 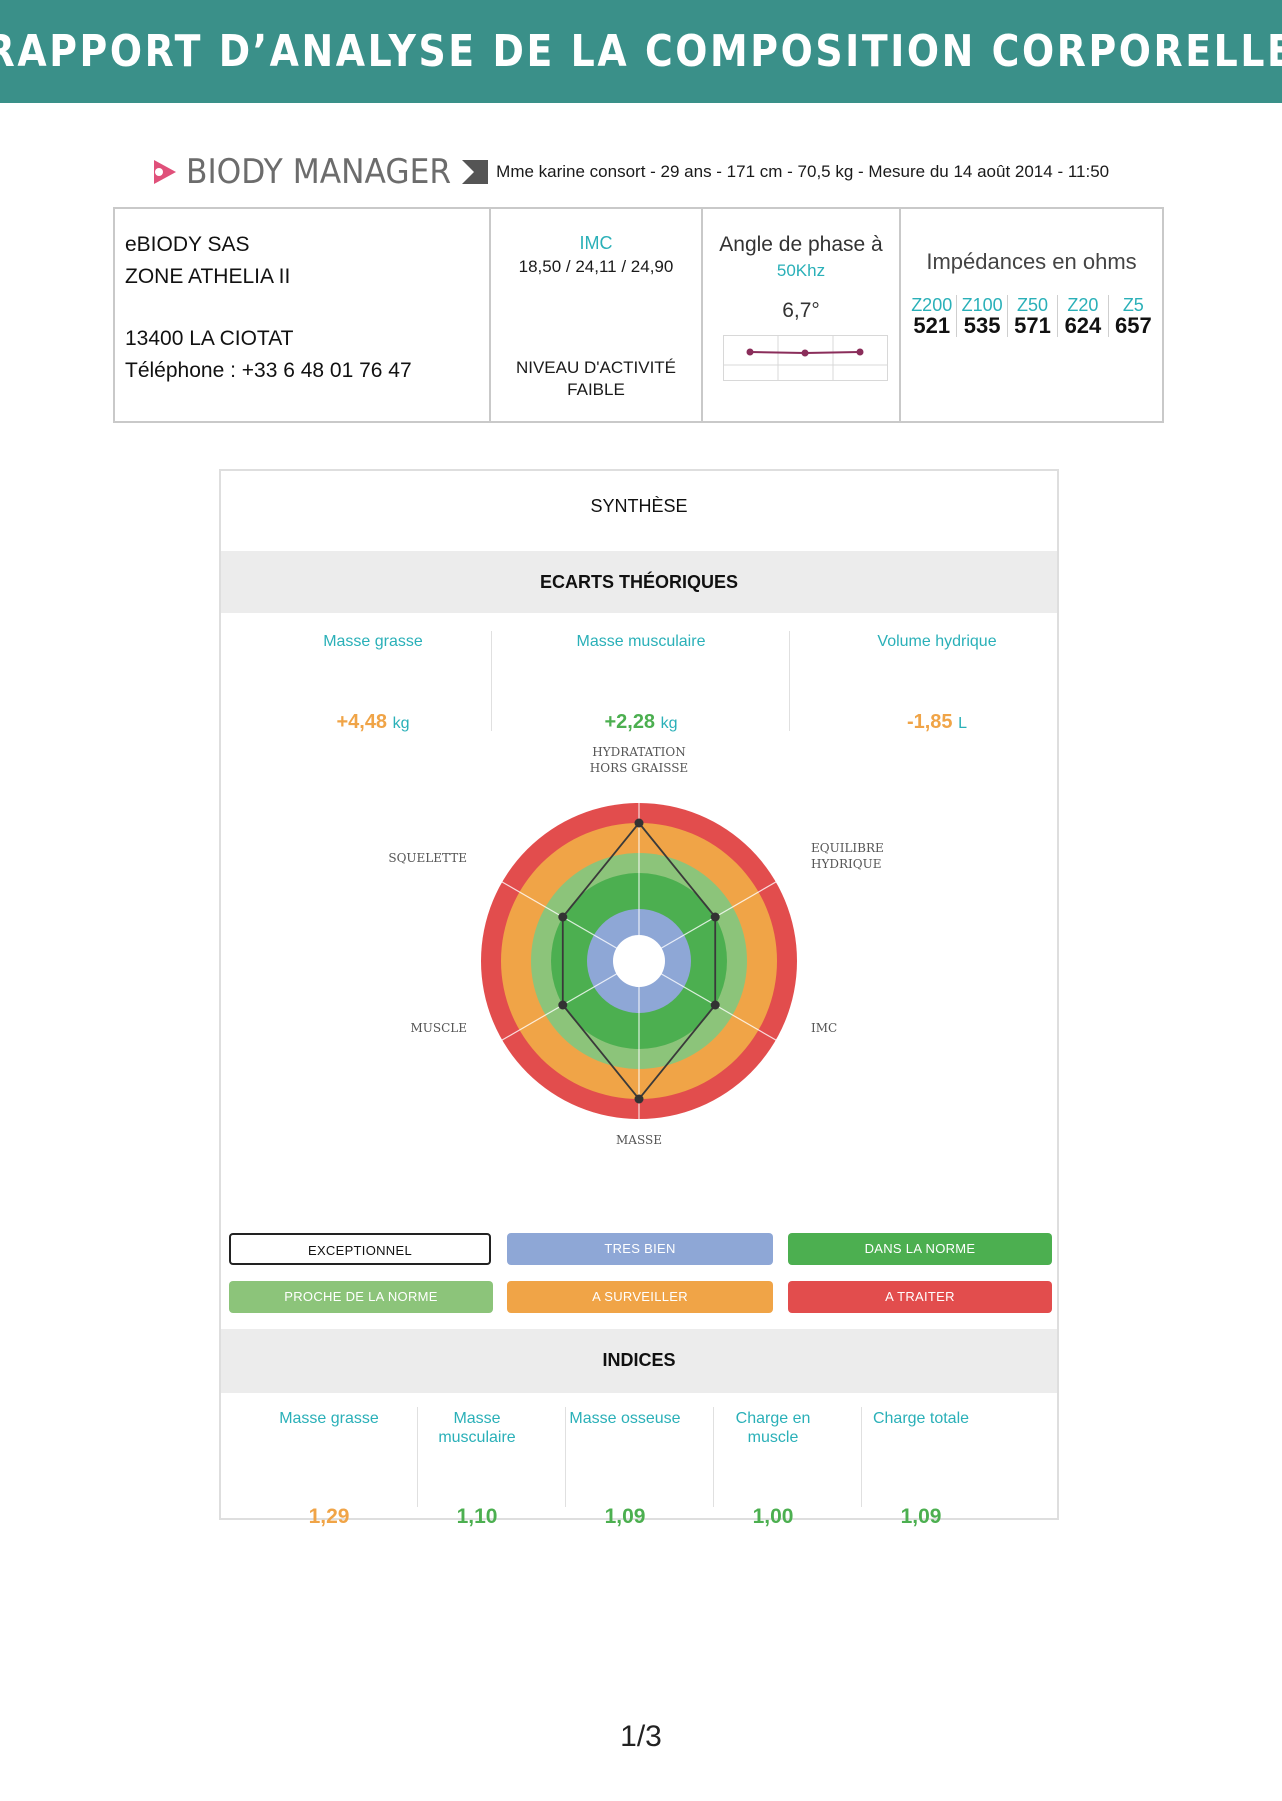 I want to click on ecart-volume-hydrique: Volume hydrique -1,85 L, so click(x=937, y=677).